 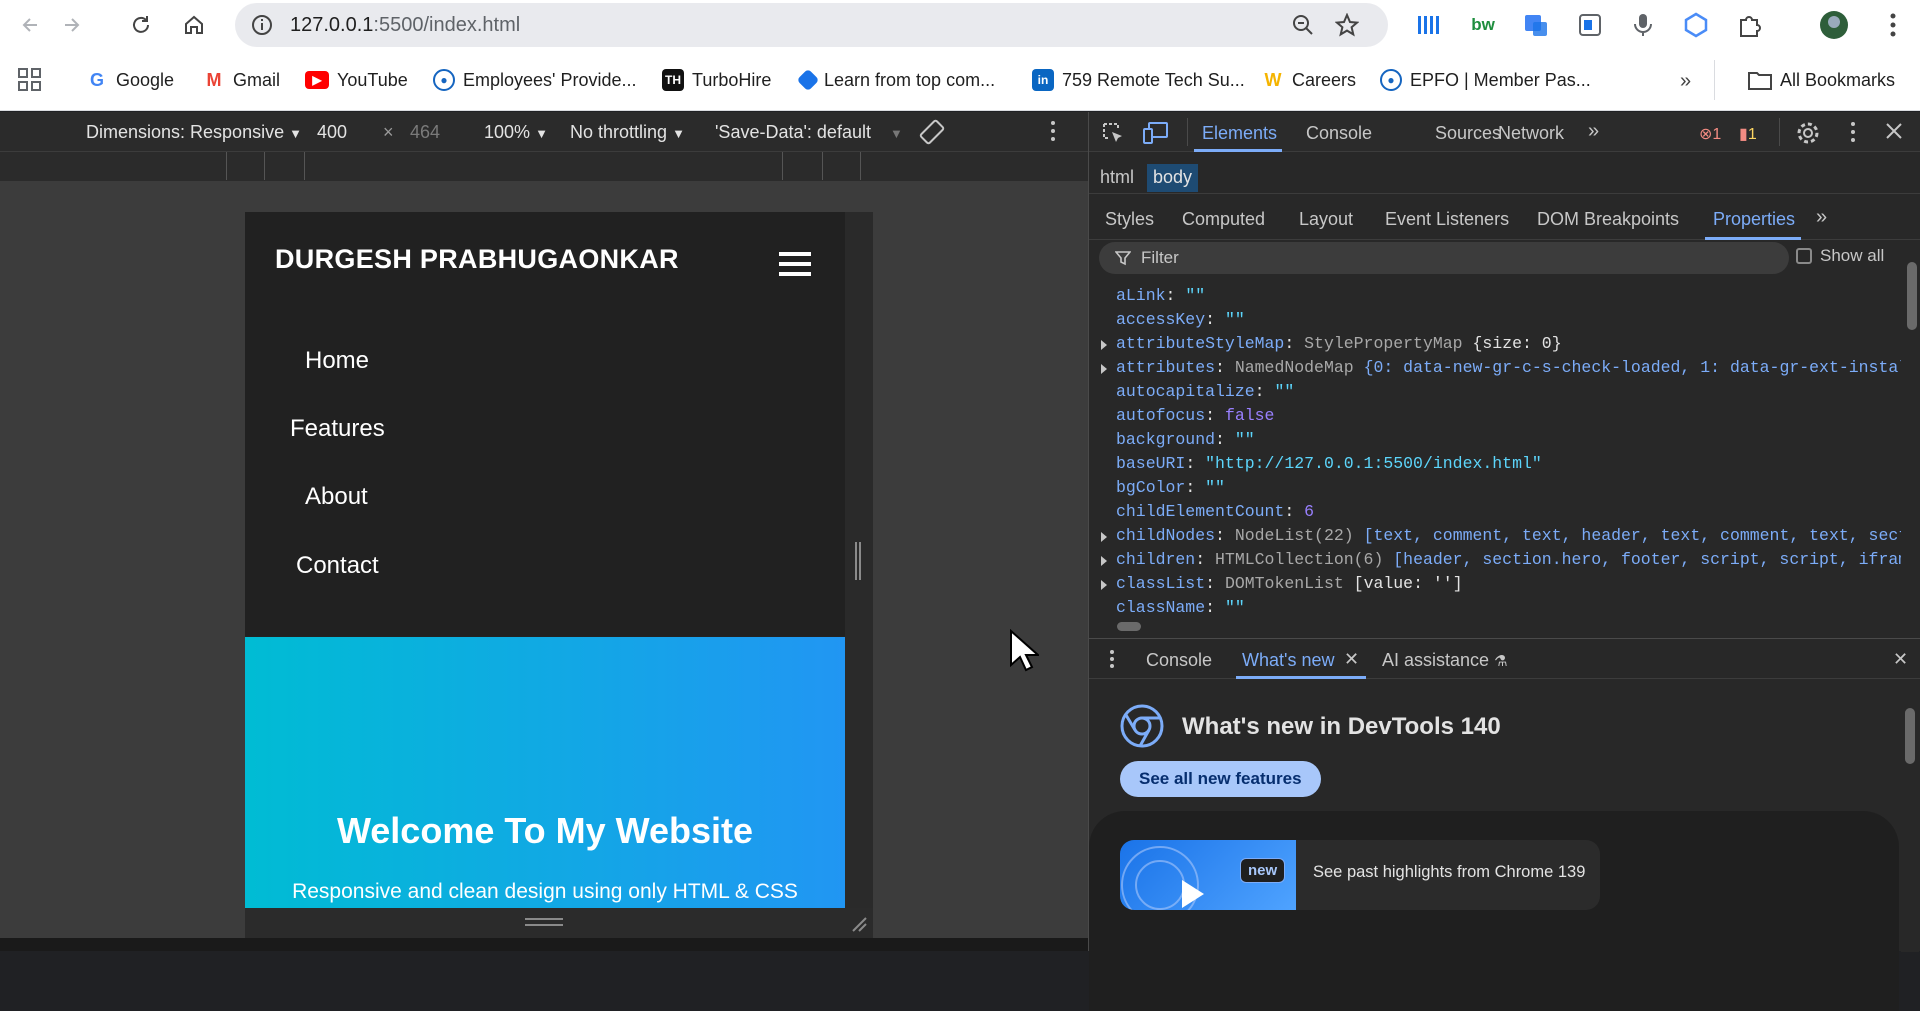 What do you see at coordinates (1445, 660) in the screenshot?
I see `drawer-tab-ai-assistance: AI assistance ⚗` at bounding box center [1445, 660].